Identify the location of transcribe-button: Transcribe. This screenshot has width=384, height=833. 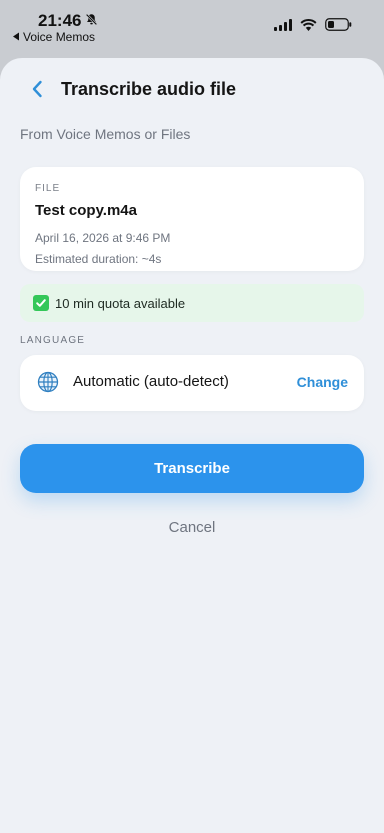
(192, 468).